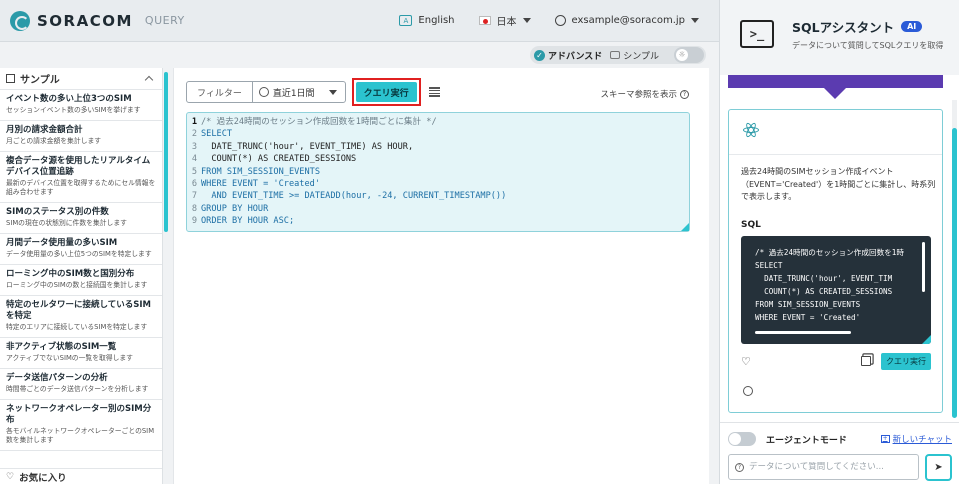  I want to click on help-icon: ?, so click(684, 94).